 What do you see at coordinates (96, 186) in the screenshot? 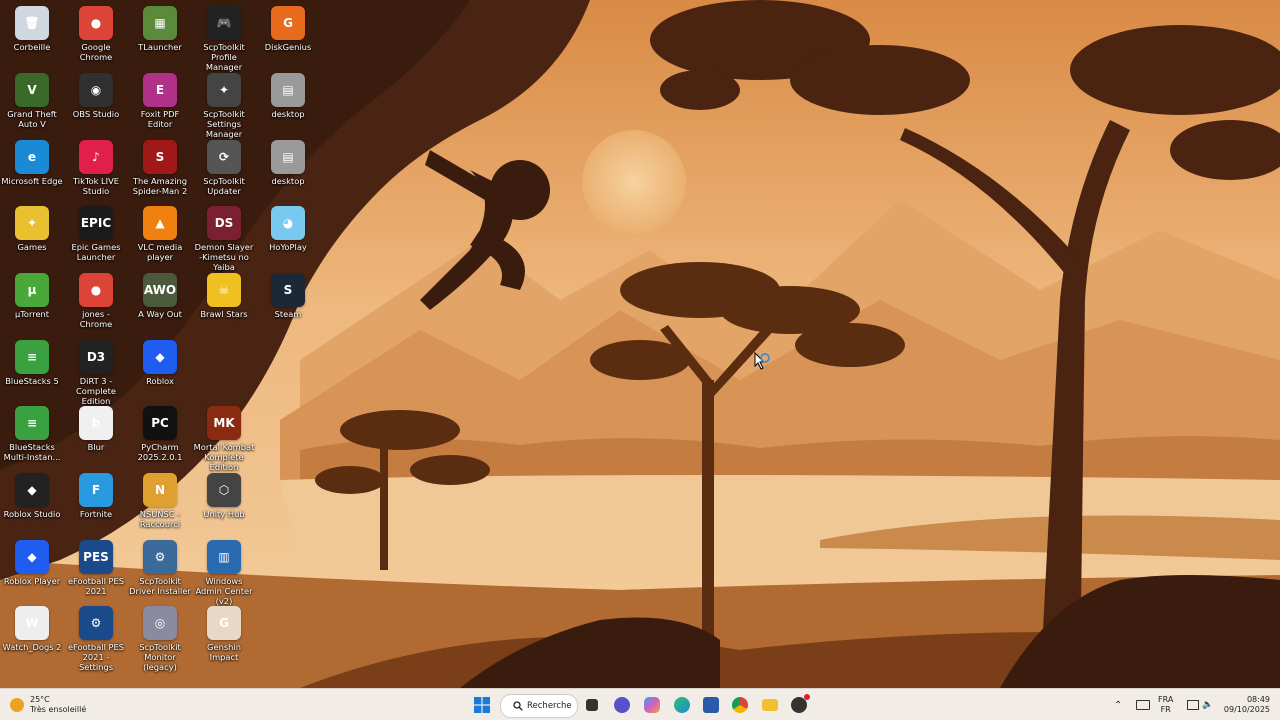
I see `desktop-icon-label: TikTok LIVE Studio` at bounding box center [96, 186].